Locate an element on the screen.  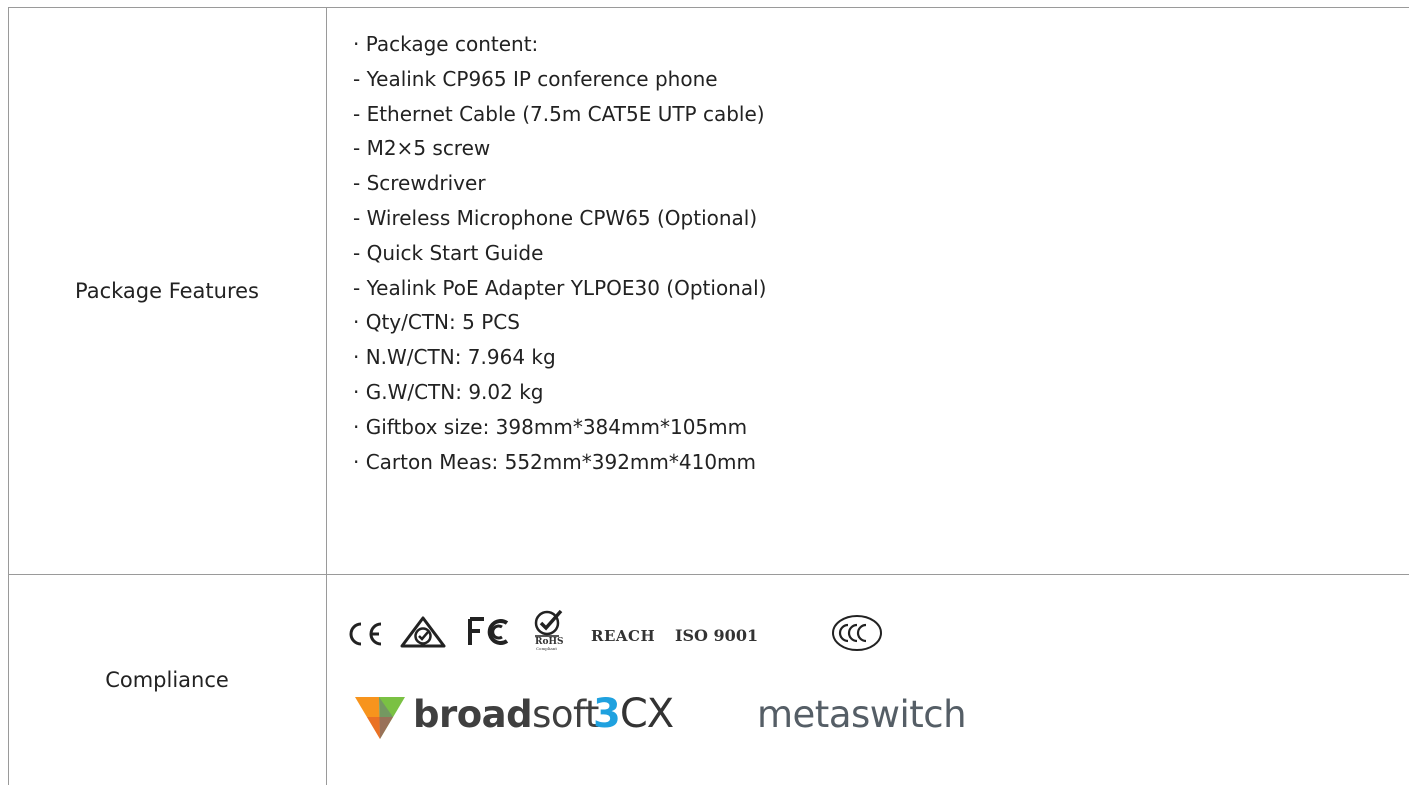
rohs-subtext: Compliant is located at coordinates (546, 648).